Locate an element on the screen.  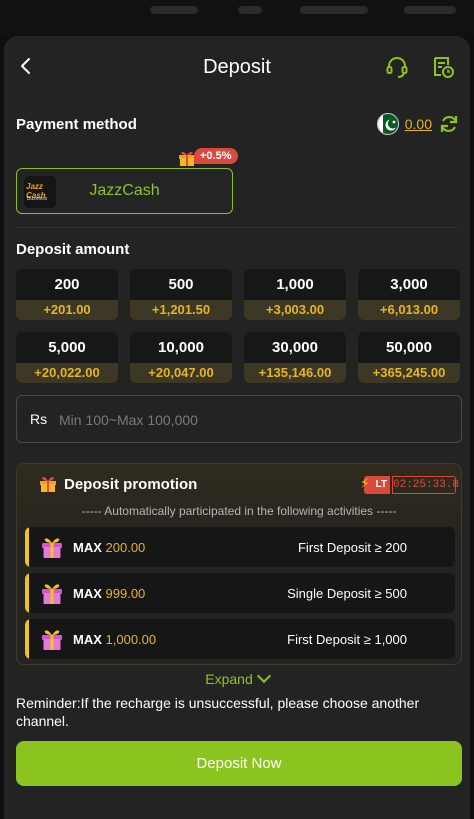
balance-value: 0.00 is located at coordinates (418, 124).